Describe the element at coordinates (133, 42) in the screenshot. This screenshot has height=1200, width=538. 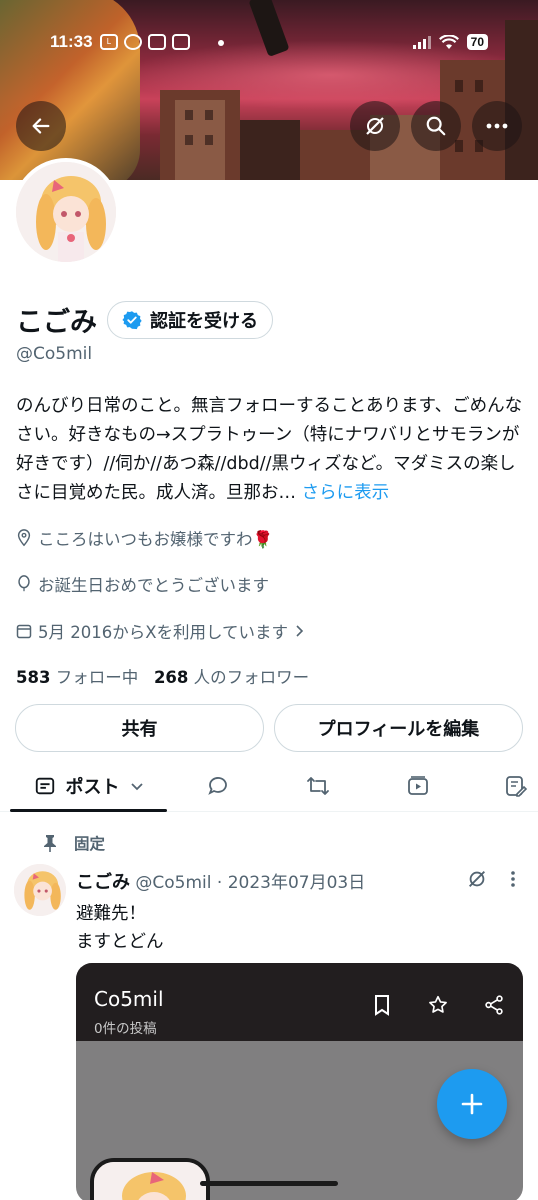
I see `alarm-icon` at that location.